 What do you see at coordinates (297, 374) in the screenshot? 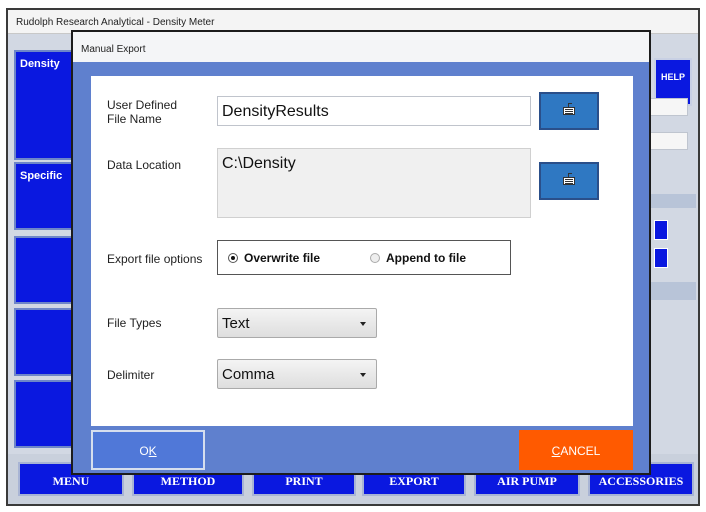
I see `delimiter-select: Comma` at bounding box center [297, 374].